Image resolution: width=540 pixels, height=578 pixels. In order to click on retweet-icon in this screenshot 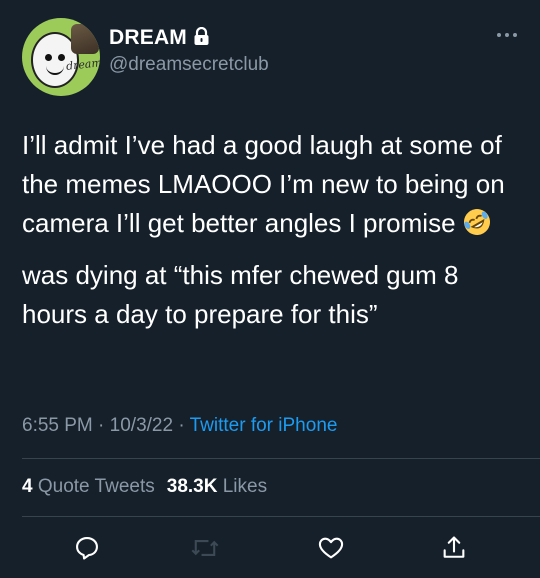, I will do `click(205, 548)`.